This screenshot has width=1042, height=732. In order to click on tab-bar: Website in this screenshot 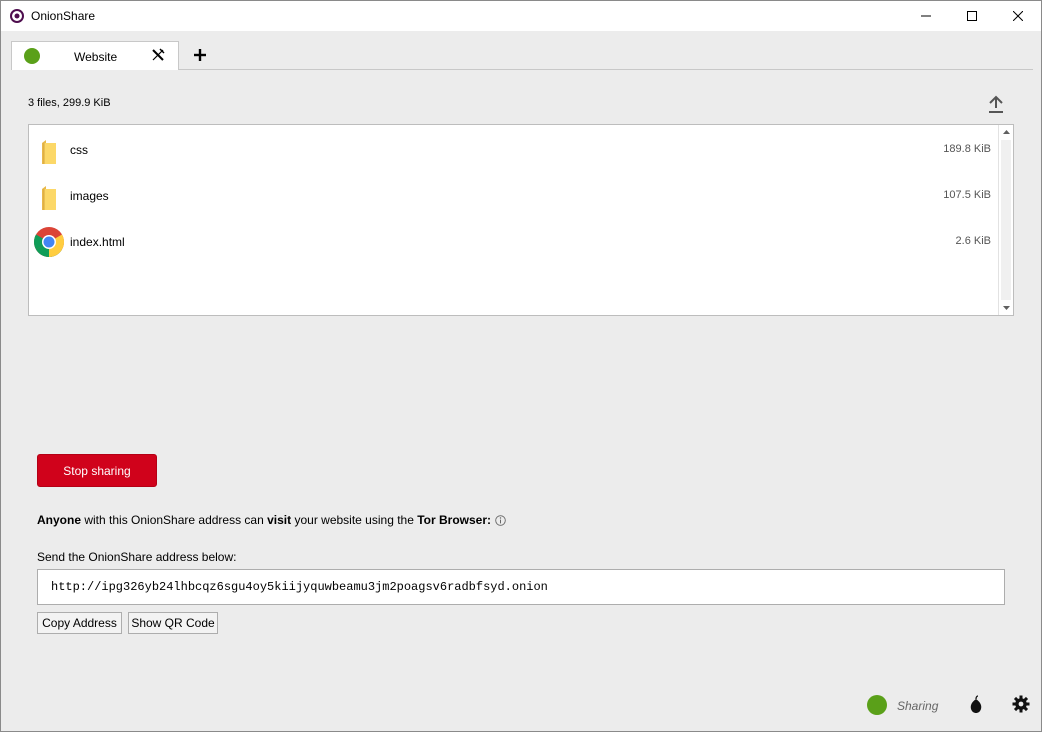, I will do `click(521, 51)`.